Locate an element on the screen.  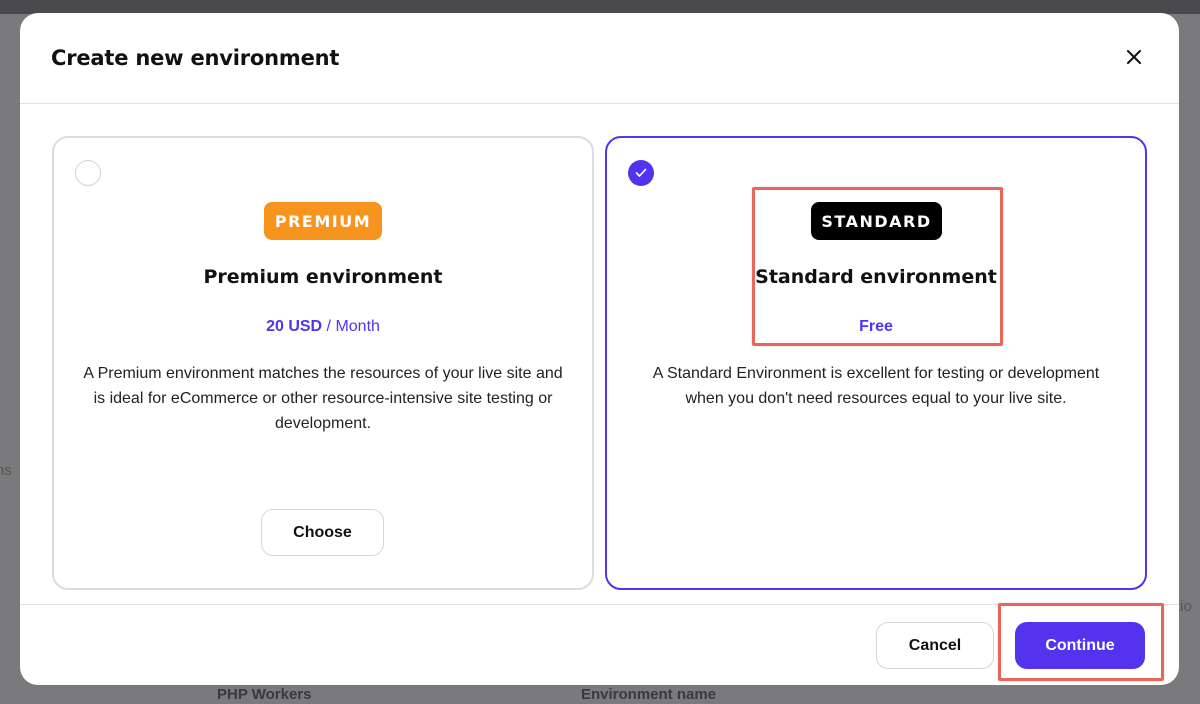
background-text-fragment-left: ns is located at coordinates (6, 470).